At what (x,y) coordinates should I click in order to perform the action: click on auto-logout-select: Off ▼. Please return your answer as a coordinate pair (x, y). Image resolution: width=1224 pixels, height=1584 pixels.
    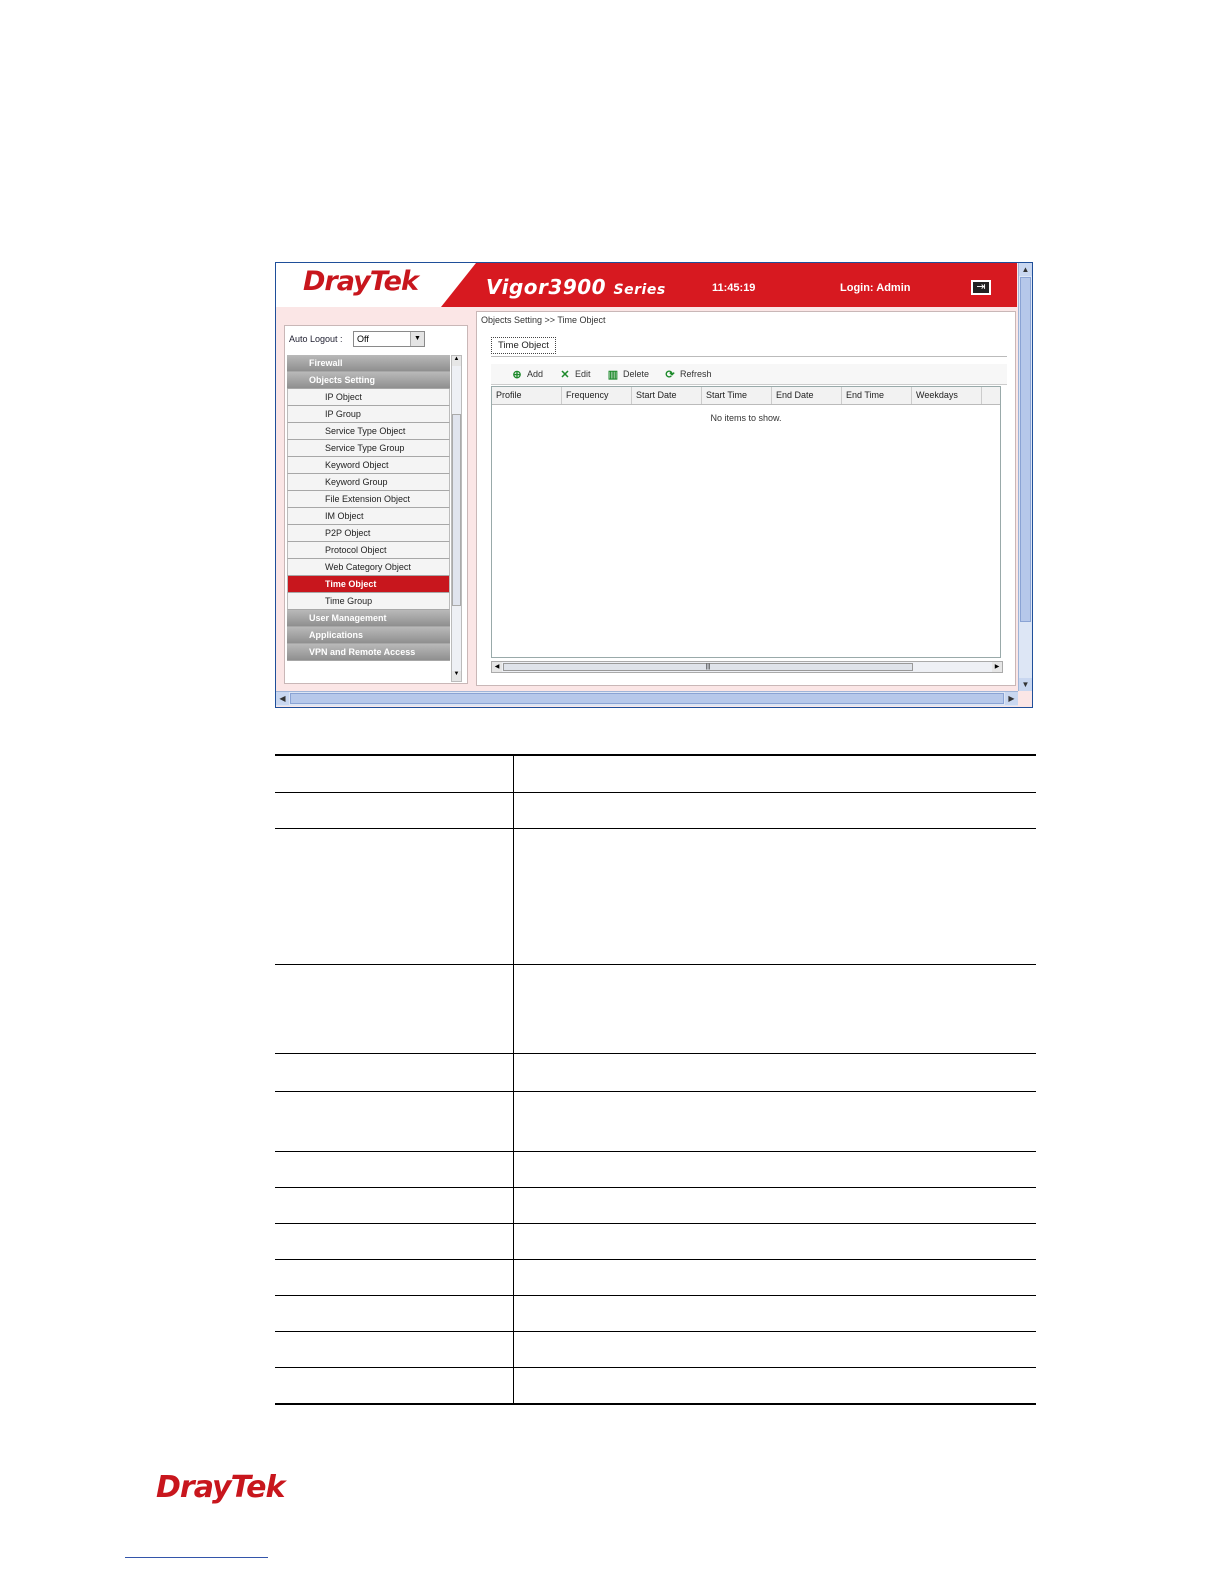
    Looking at the image, I should click on (389, 339).